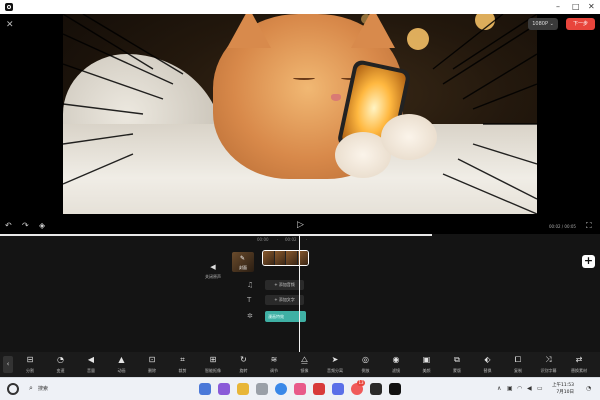 Image resolution: width=600 pixels, height=400 pixels. Describe the element at coordinates (205, 389) in the screenshot. I see `task-view-icon` at that location.